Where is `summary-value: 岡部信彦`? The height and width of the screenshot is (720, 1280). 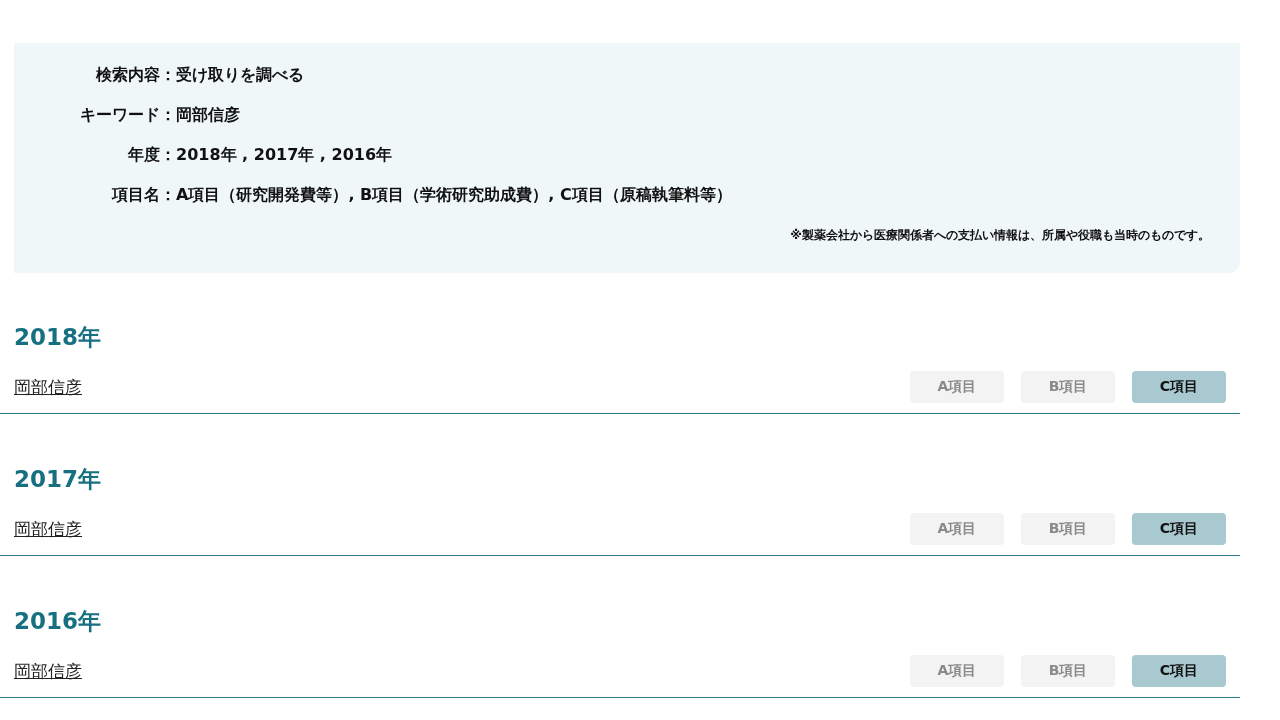 summary-value: 岡部信彦 is located at coordinates (208, 115).